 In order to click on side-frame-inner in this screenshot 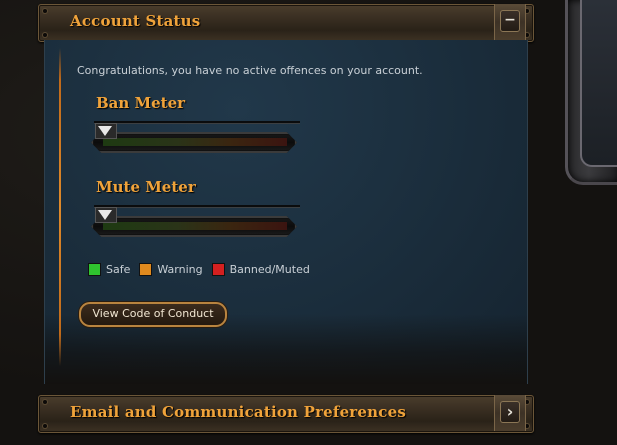, I will do `click(598, 83)`.